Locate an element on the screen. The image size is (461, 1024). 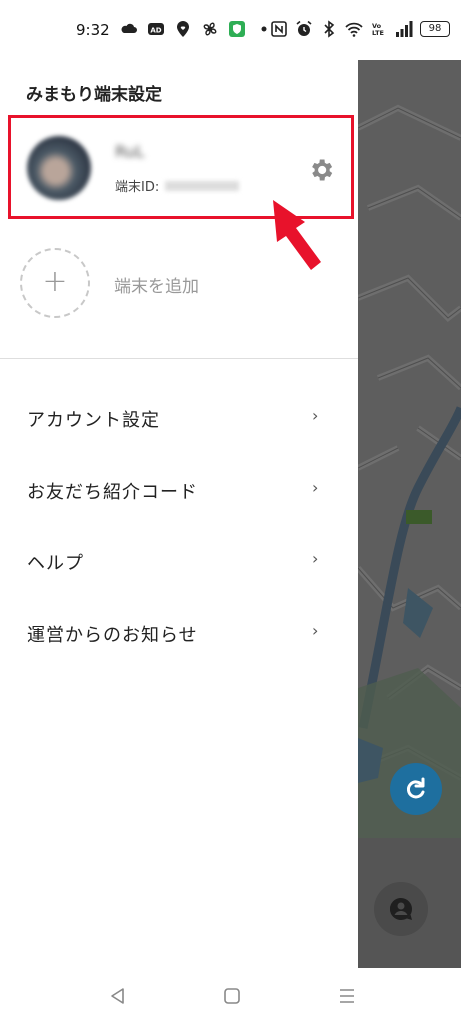
plus-icon: + is located at coordinates (55, 281).